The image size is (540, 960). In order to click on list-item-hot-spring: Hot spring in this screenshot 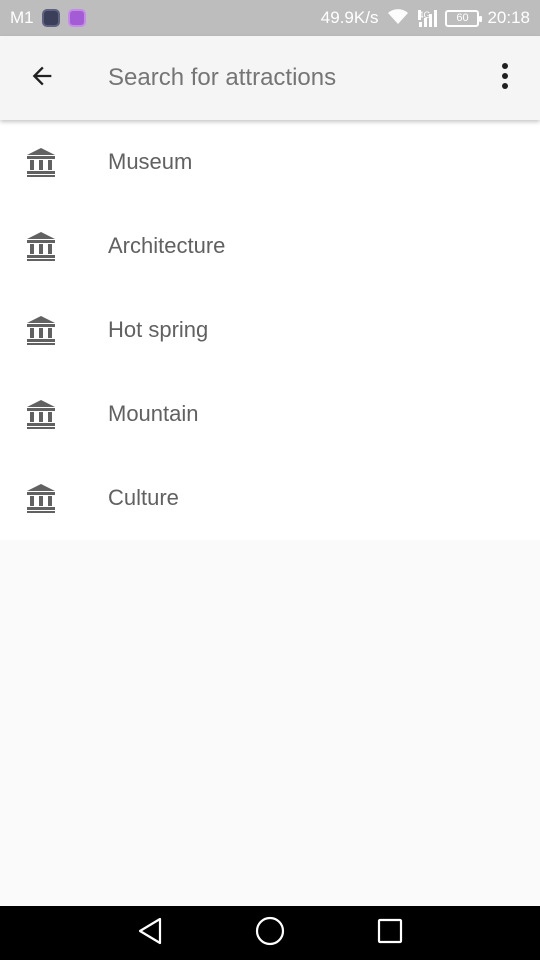, I will do `click(270, 330)`.